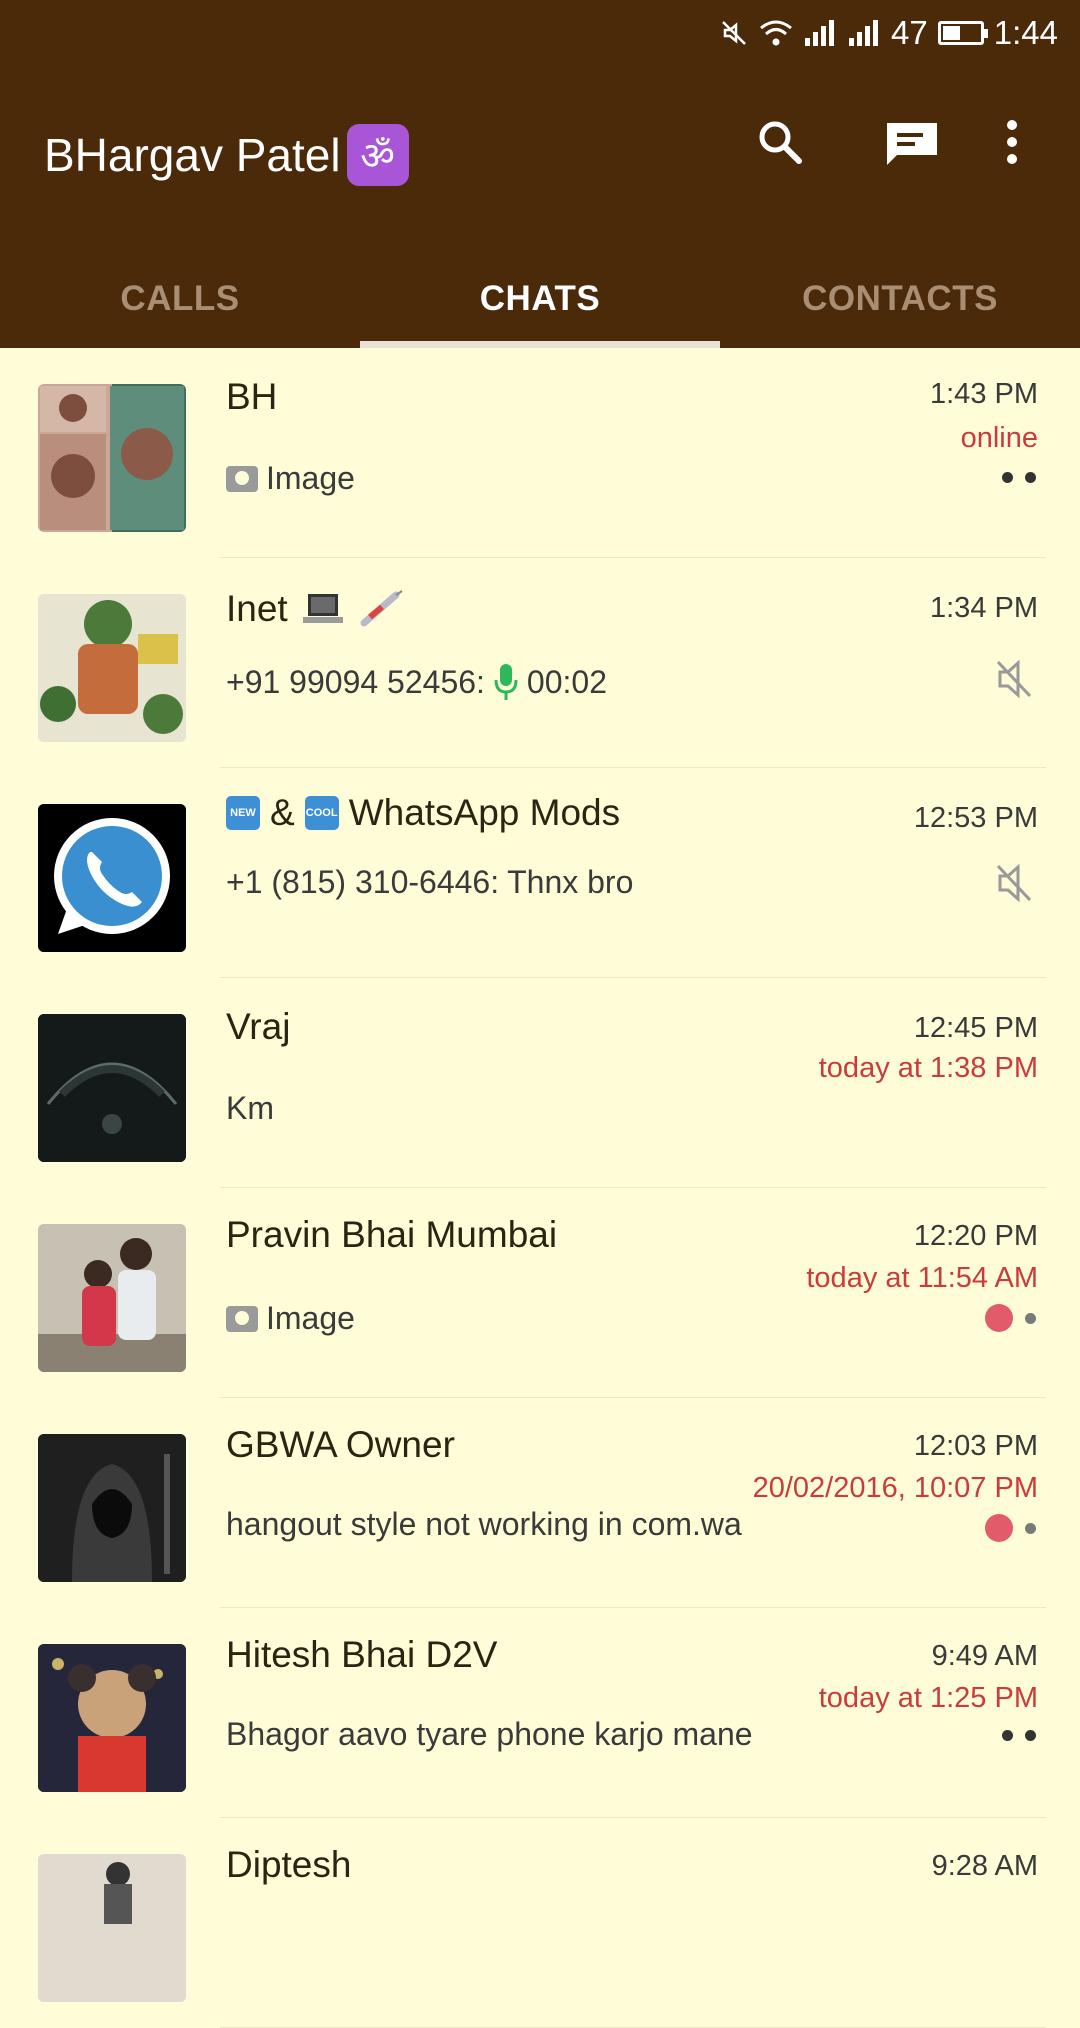 The height and width of the screenshot is (2028, 1080). What do you see at coordinates (900, 299) in the screenshot?
I see `tab-contacts: CONTACTS` at bounding box center [900, 299].